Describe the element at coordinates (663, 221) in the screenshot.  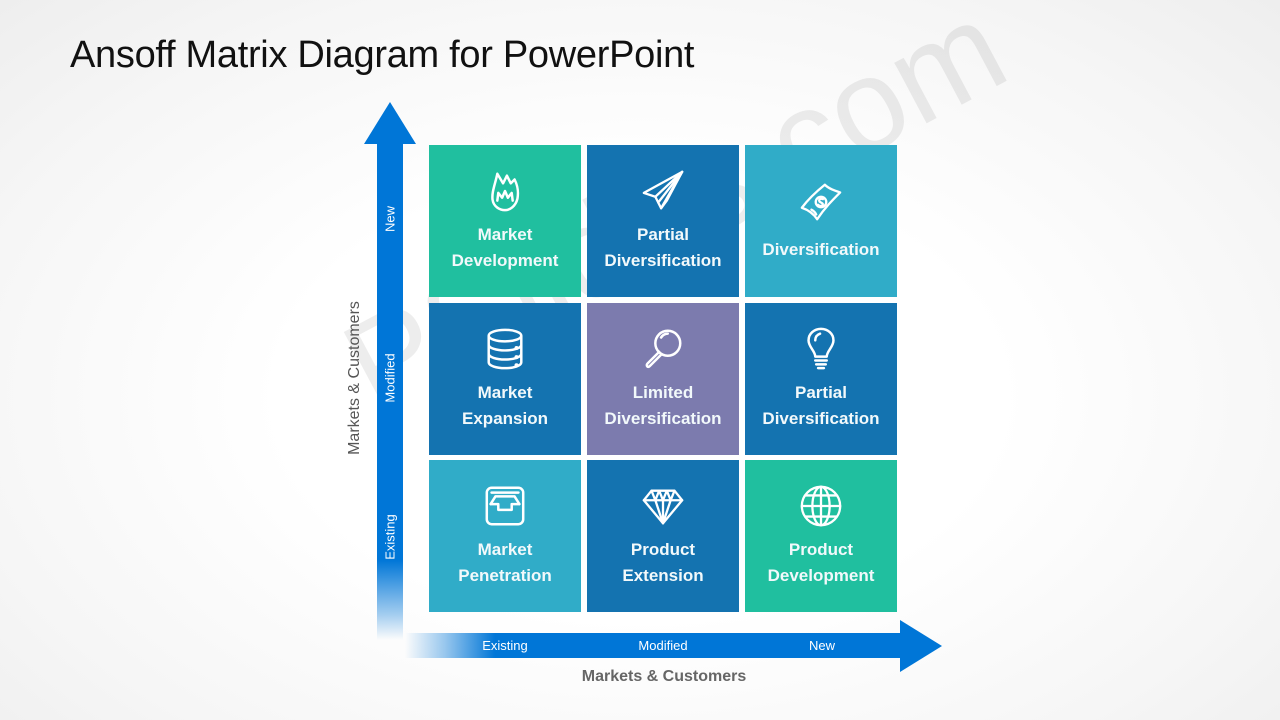
I see `cell-partial-diversification-top: Partial Diversification` at that location.